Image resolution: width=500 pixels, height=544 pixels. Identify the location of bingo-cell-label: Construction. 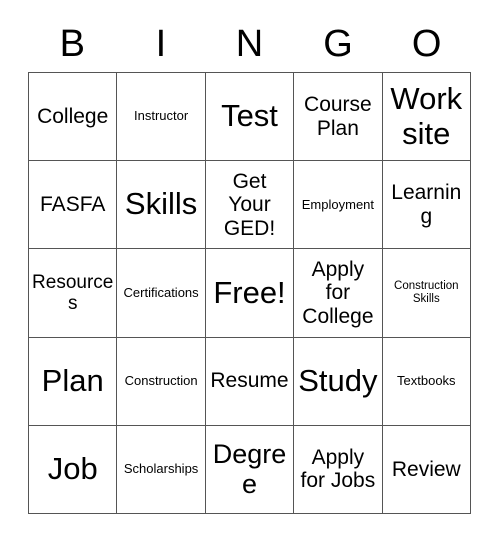
(161, 380).